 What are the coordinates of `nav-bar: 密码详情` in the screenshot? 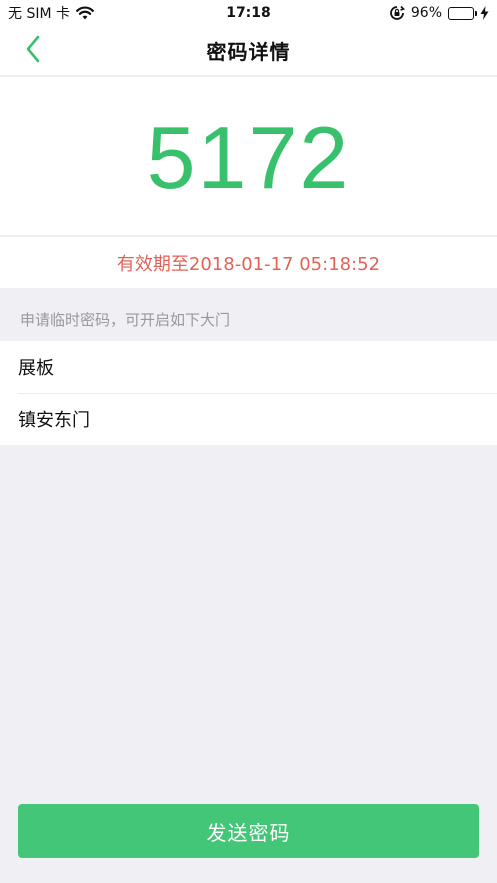 It's located at (248, 51).